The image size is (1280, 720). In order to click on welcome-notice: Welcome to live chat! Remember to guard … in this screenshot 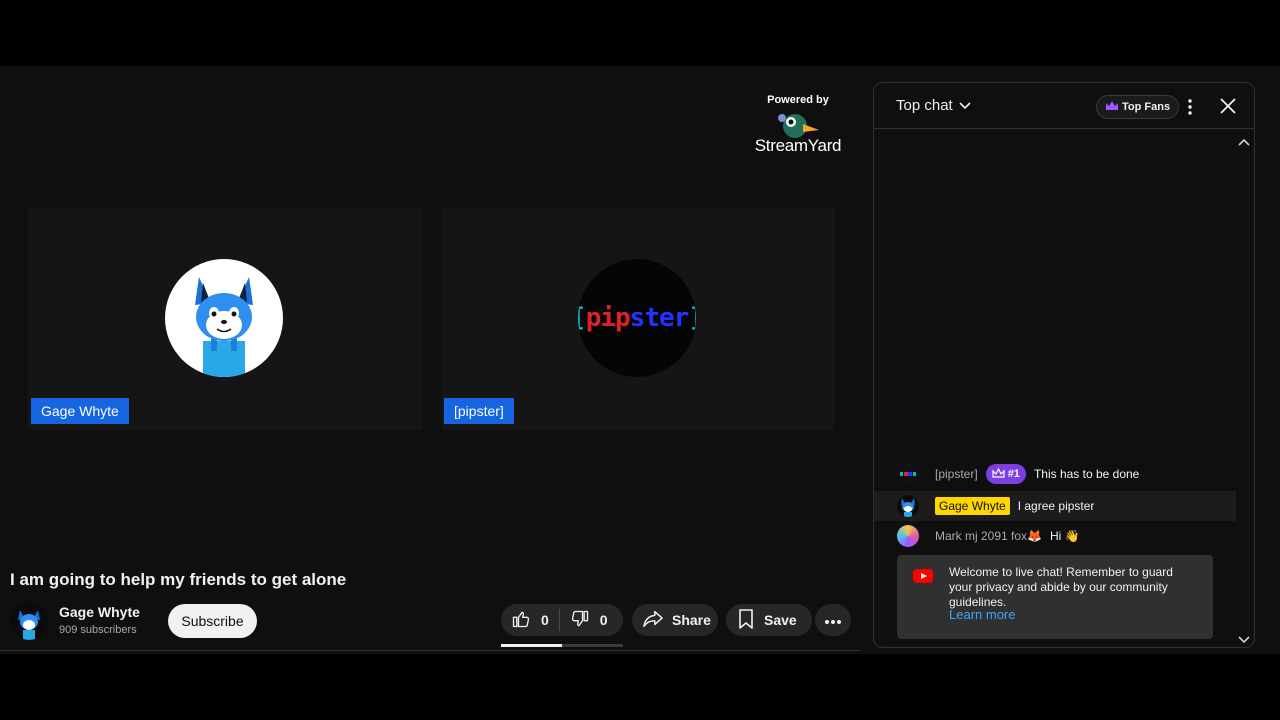, I will do `click(1055, 597)`.